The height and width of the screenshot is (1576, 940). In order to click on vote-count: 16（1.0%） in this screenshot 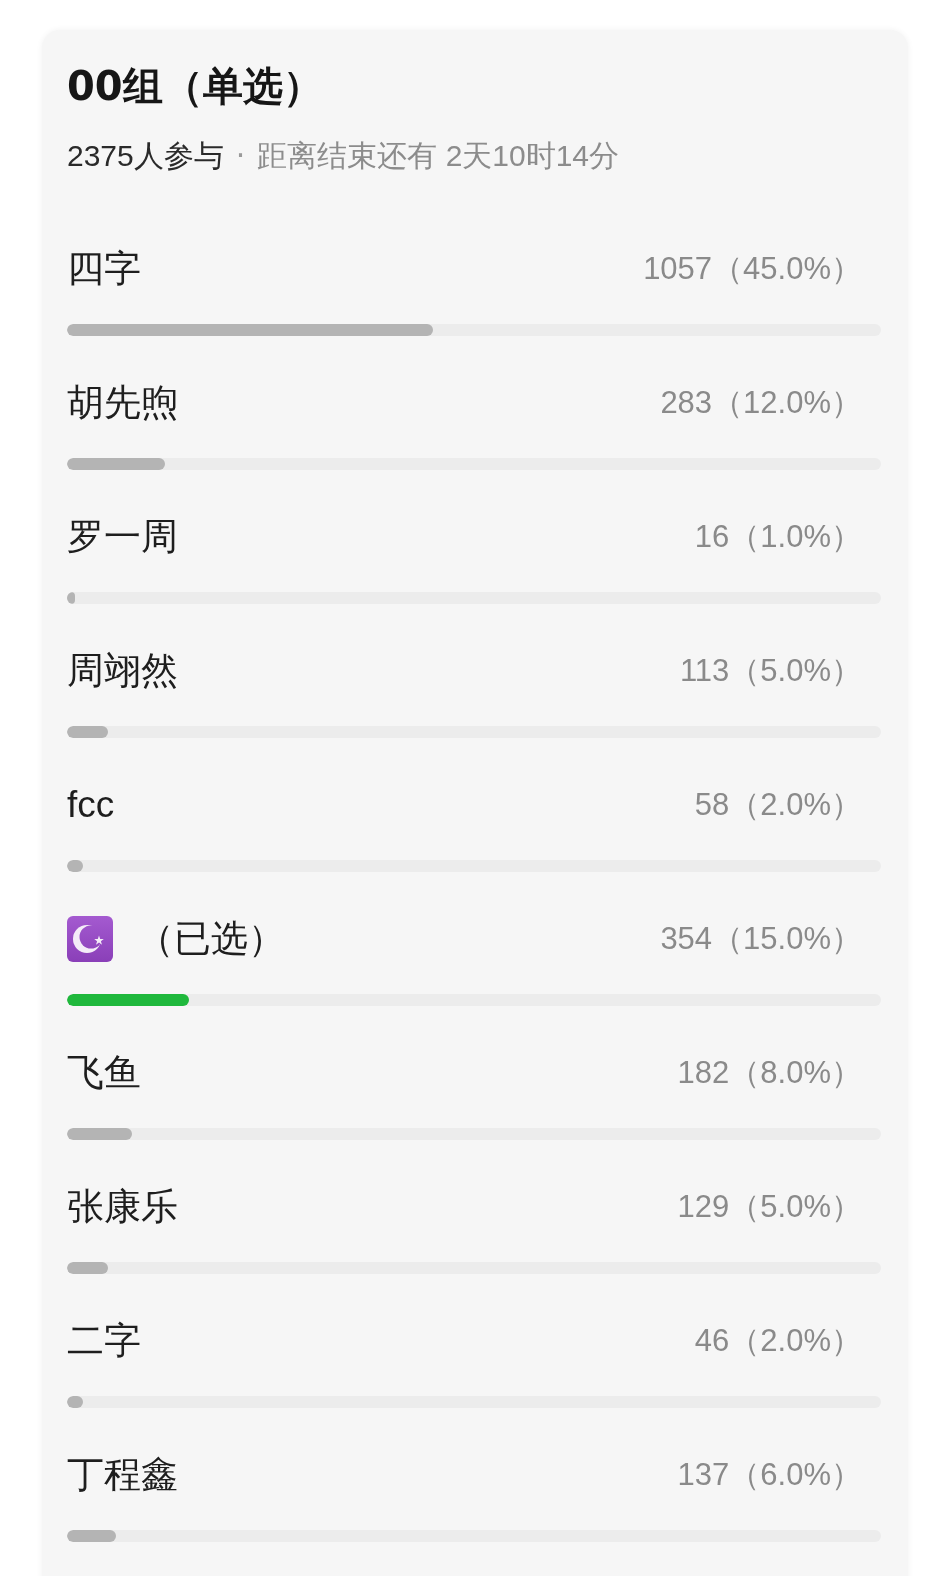, I will do `click(778, 537)`.